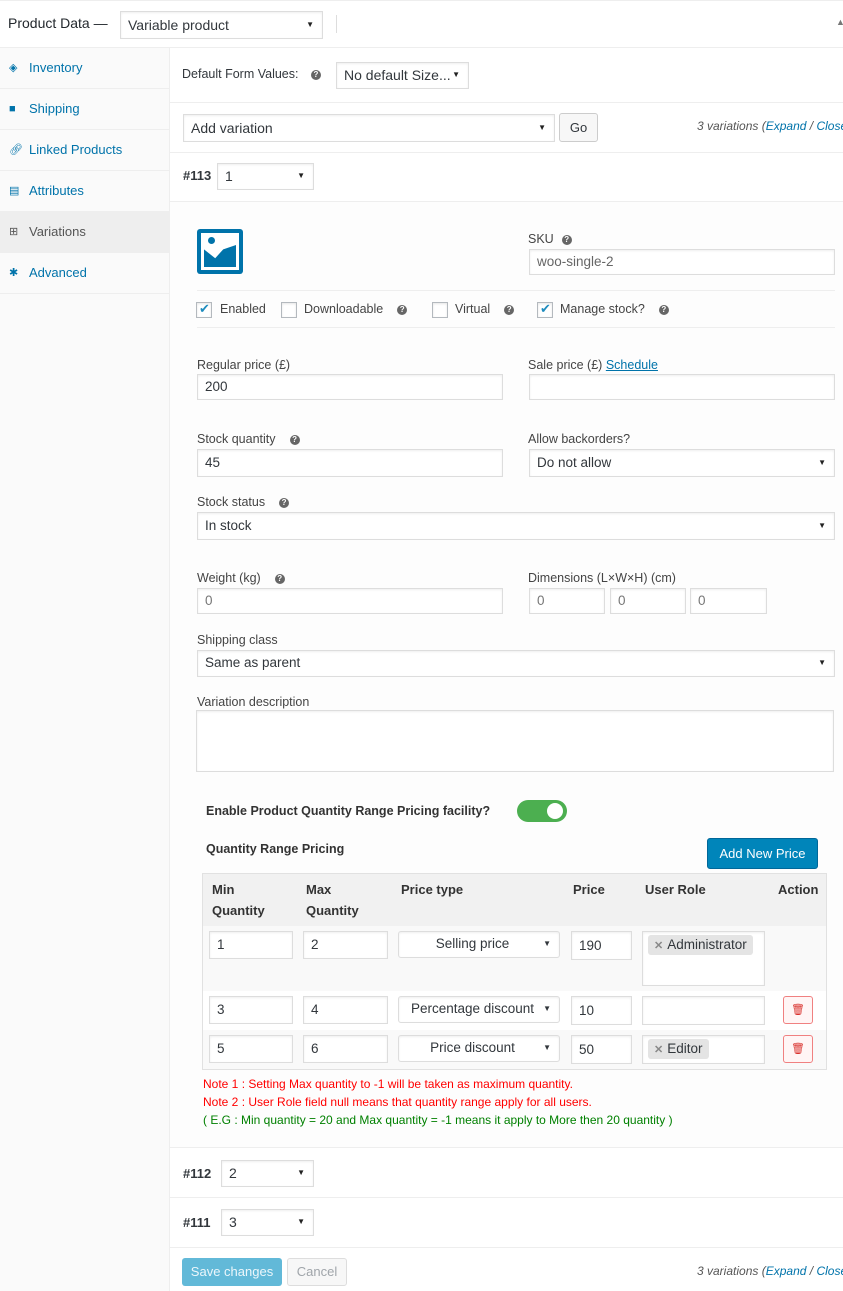 This screenshot has height=1291, width=843. I want to click on gear-icon: ✱, so click(14, 273).